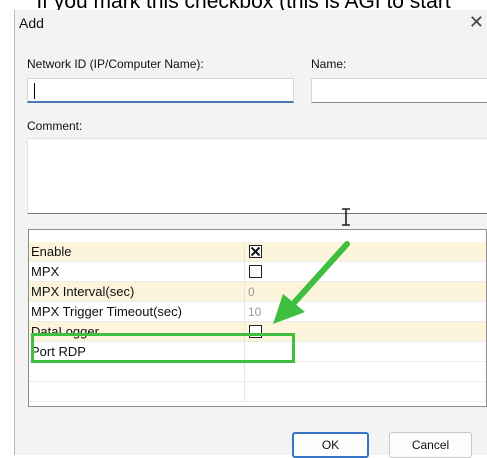 Image resolution: width=487 pixels, height=458 pixels. Describe the element at coordinates (399, 90) in the screenshot. I see `name-input` at that location.